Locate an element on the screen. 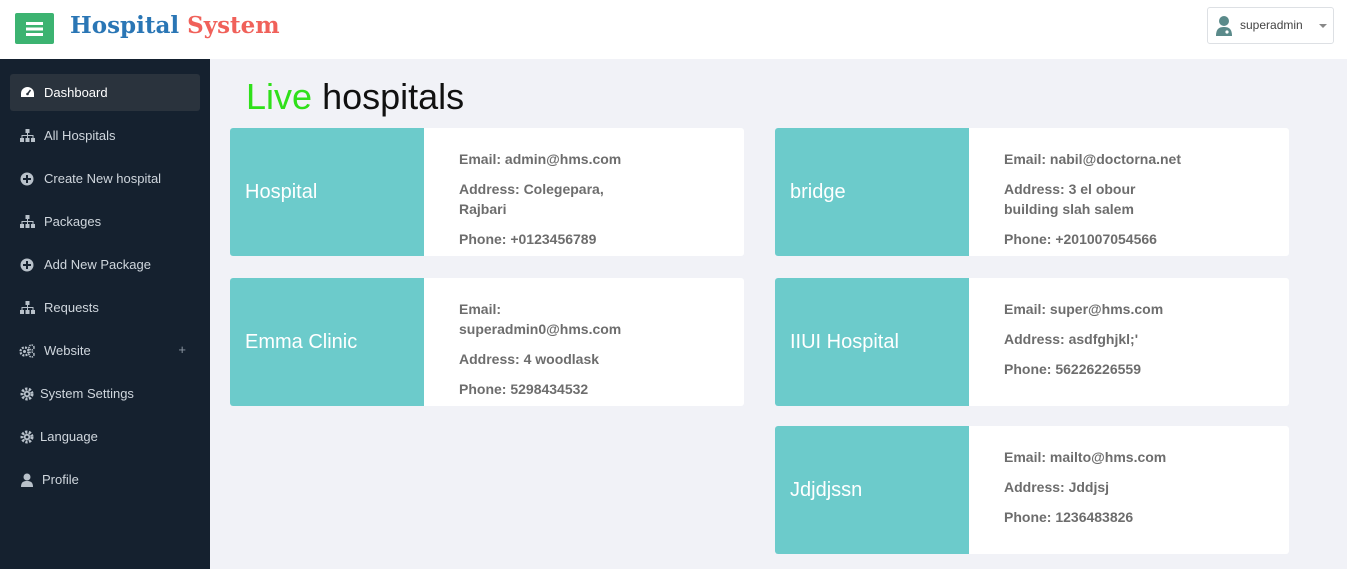  hospital-name: Emma Clinic is located at coordinates (301, 342).